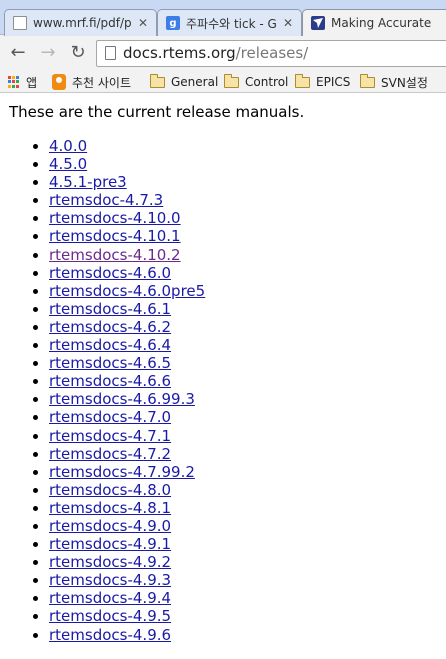  I want to click on release-item: rtemsdocs-4.6.0, so click(127, 273).